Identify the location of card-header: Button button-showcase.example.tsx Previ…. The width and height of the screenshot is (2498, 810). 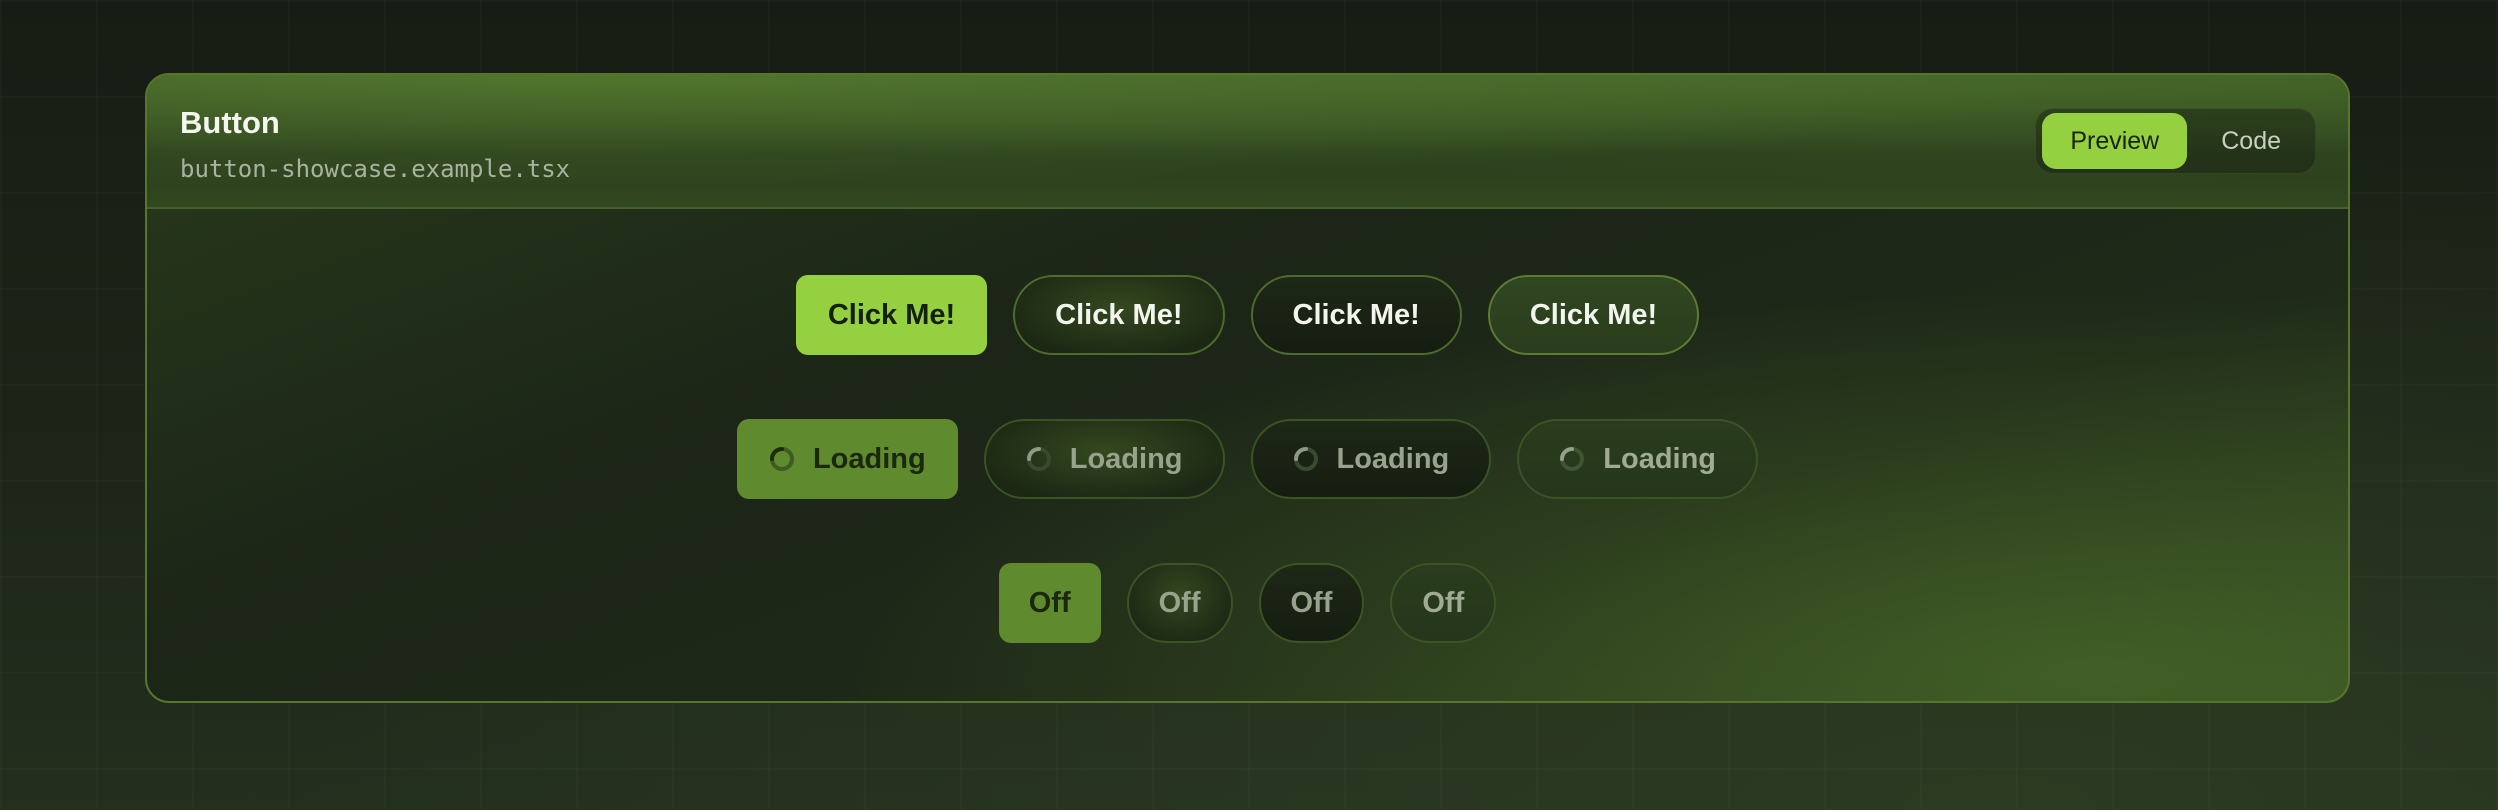
(1247, 142).